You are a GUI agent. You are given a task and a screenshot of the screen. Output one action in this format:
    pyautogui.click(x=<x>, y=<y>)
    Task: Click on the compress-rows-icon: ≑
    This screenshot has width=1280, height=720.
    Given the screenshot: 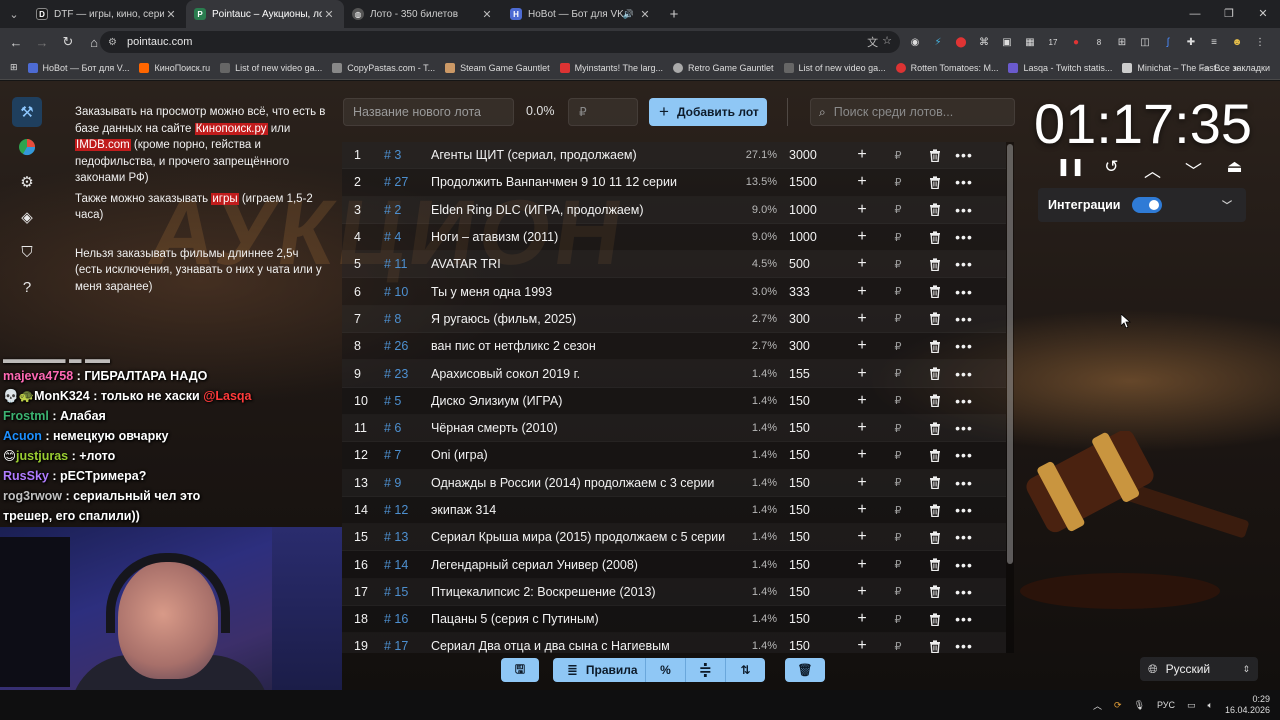 What is the action you would take?
    pyautogui.click(x=705, y=670)
    